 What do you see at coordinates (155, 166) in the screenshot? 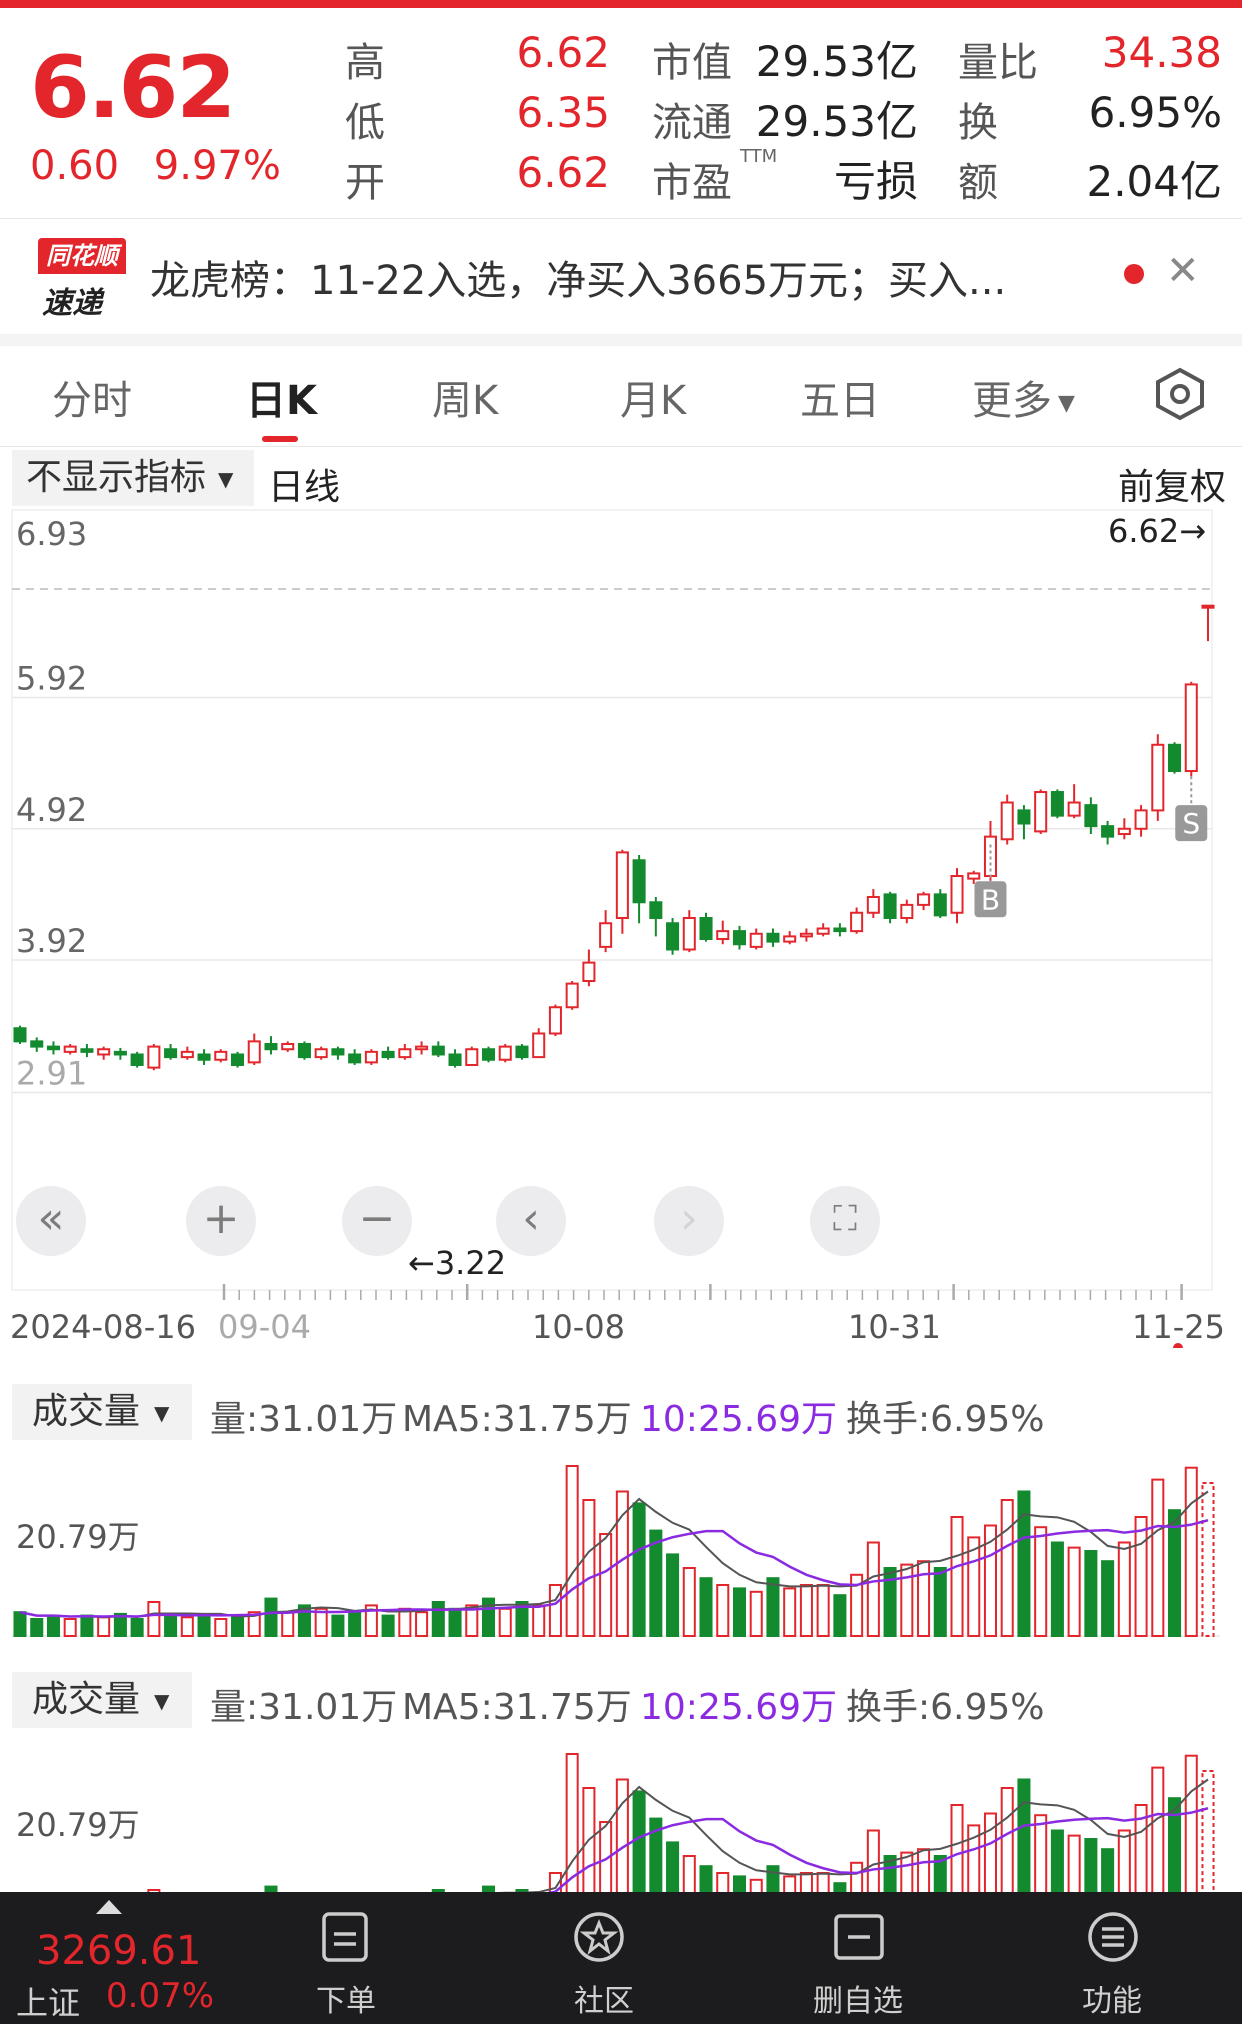
I see `price-change: 0.60 9.97%` at bounding box center [155, 166].